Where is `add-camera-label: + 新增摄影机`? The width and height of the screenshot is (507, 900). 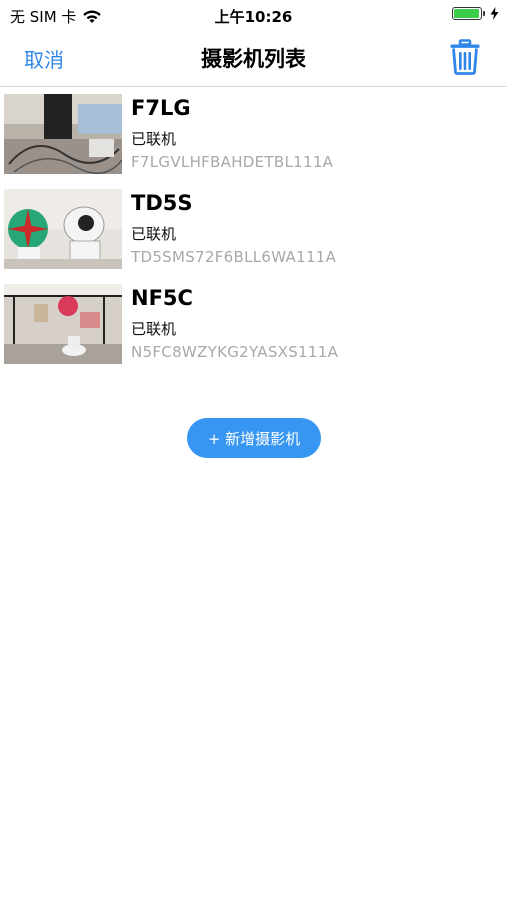 add-camera-label: + 新增摄影机 is located at coordinates (254, 438).